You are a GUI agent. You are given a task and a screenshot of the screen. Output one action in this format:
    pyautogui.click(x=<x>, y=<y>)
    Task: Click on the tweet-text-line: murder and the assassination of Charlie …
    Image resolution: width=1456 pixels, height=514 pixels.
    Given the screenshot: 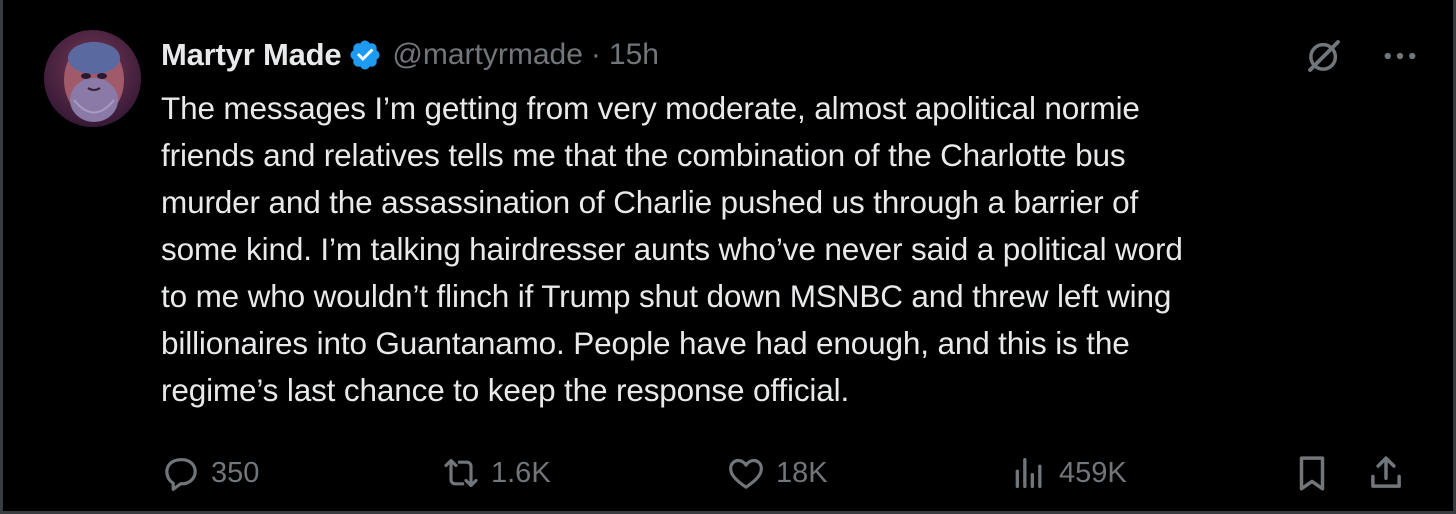 What is the action you would take?
    pyautogui.click(x=650, y=202)
    